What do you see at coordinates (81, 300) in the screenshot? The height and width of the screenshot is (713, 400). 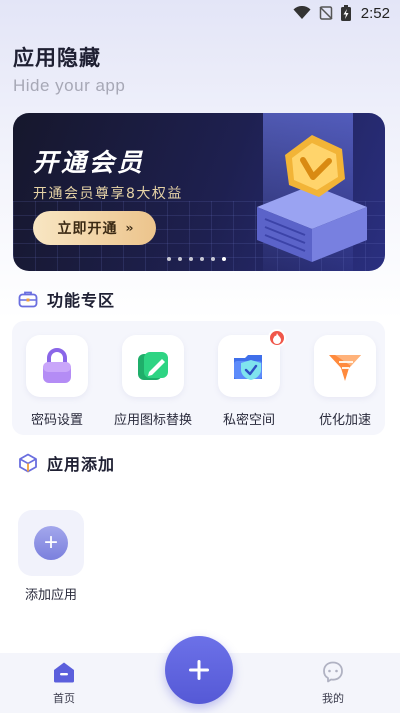 I see `features-section-title: 功能专区` at bounding box center [81, 300].